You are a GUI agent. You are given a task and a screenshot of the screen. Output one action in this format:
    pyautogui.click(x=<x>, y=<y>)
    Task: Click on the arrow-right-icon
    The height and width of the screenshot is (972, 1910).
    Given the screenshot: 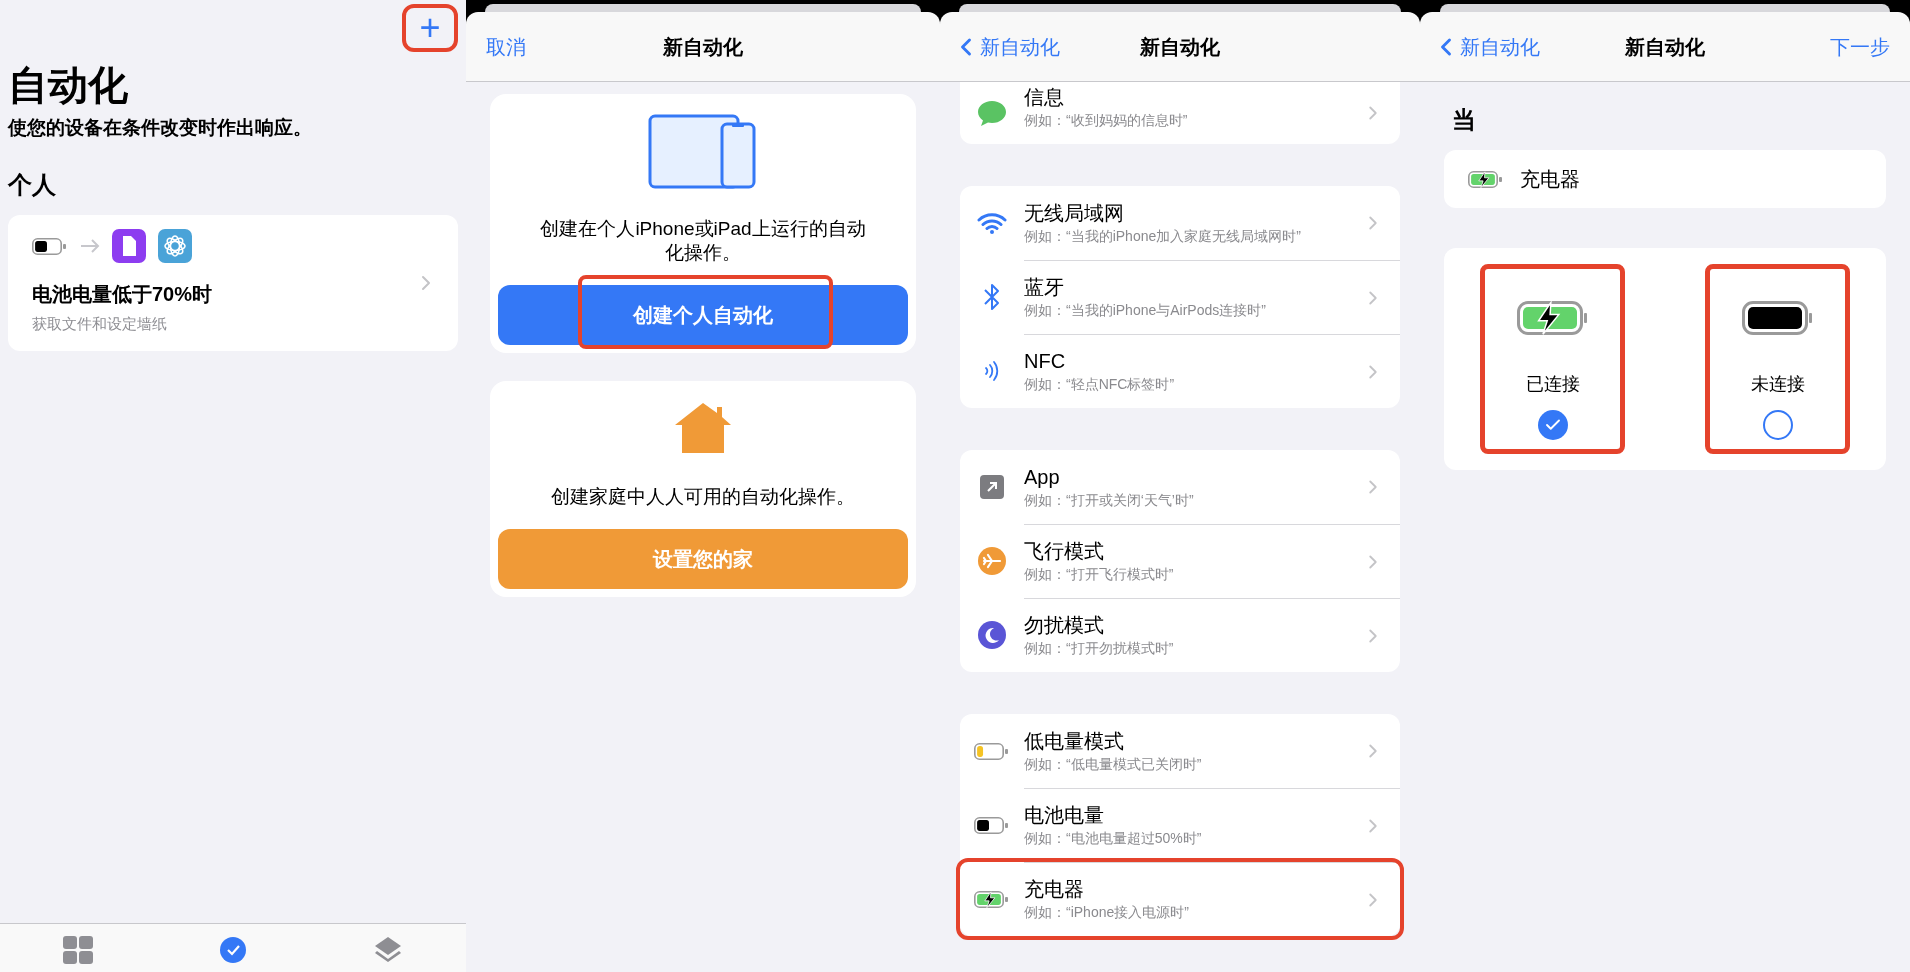 What is the action you would take?
    pyautogui.click(x=90, y=246)
    